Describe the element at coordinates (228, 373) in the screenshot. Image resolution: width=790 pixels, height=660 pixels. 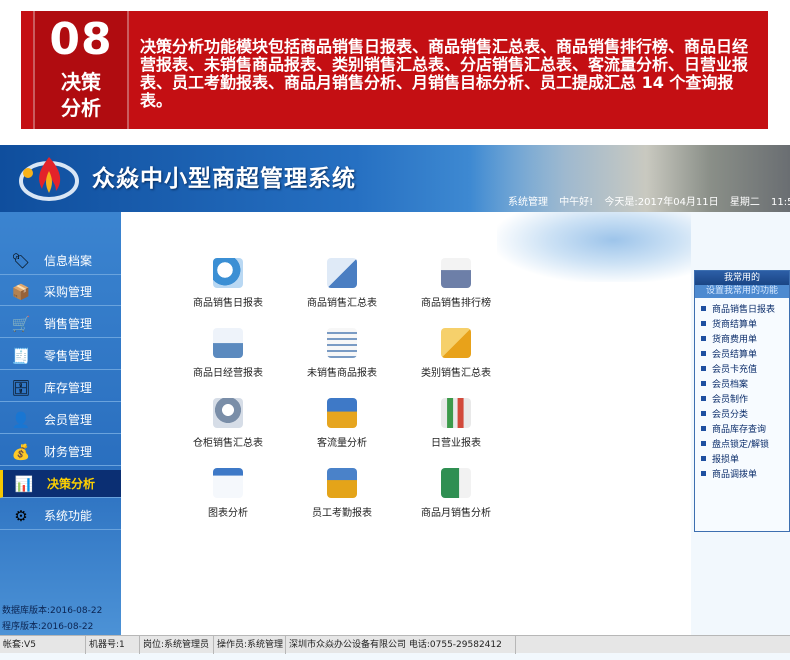
I see `tile-label: 商品日经营报表` at that location.